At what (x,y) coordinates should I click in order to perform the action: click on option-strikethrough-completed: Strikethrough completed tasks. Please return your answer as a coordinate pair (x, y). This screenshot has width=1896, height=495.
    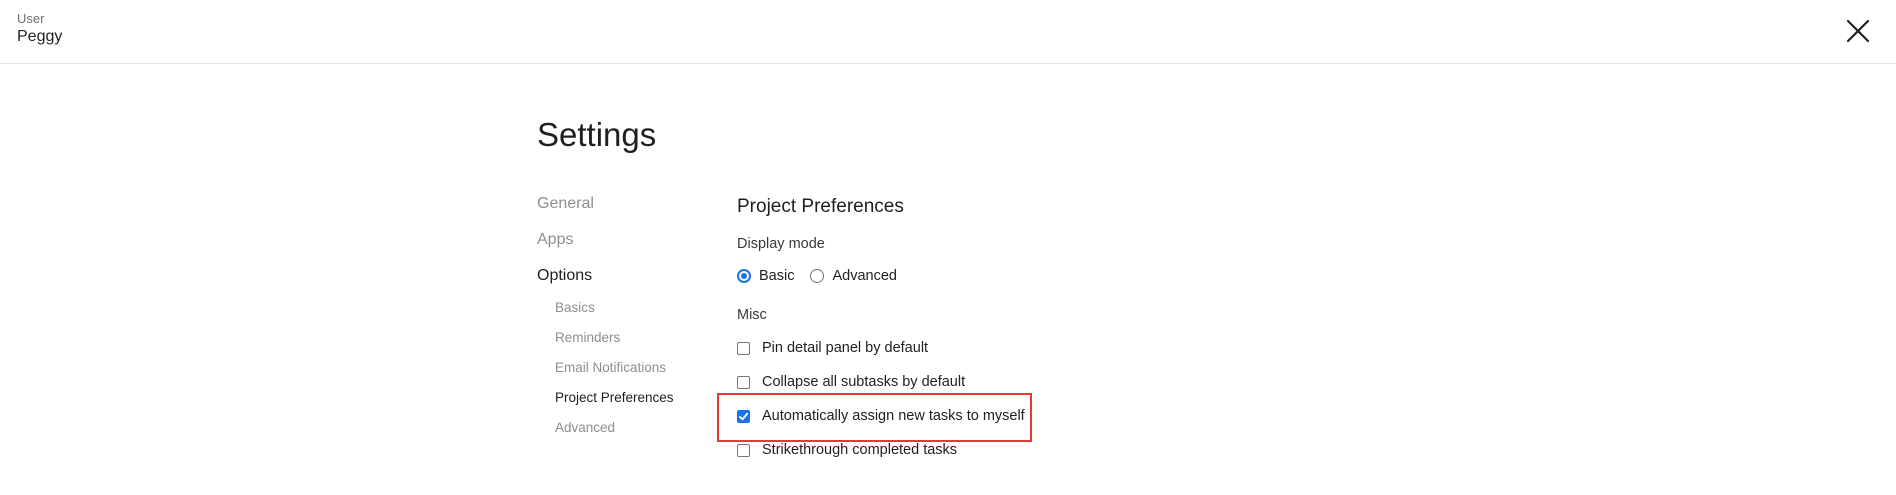
    Looking at the image, I should click on (847, 450).